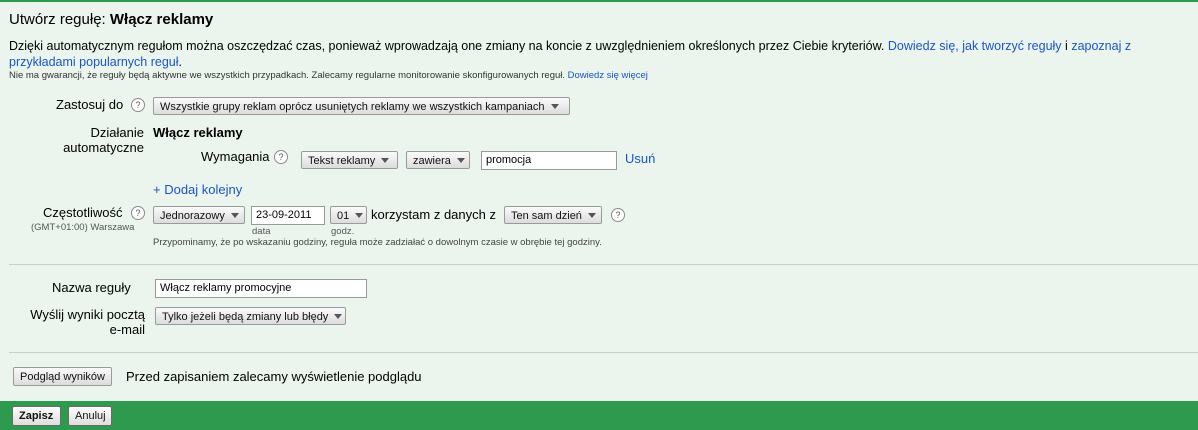 This screenshot has width=1198, height=430. What do you see at coordinates (197, 189) in the screenshot?
I see `add-requirement-link: + Dodaj kolejny` at bounding box center [197, 189].